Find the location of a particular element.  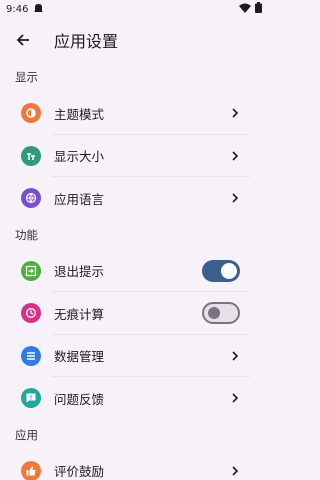

settings-row: 评价鼓励 is located at coordinates (135, 465).